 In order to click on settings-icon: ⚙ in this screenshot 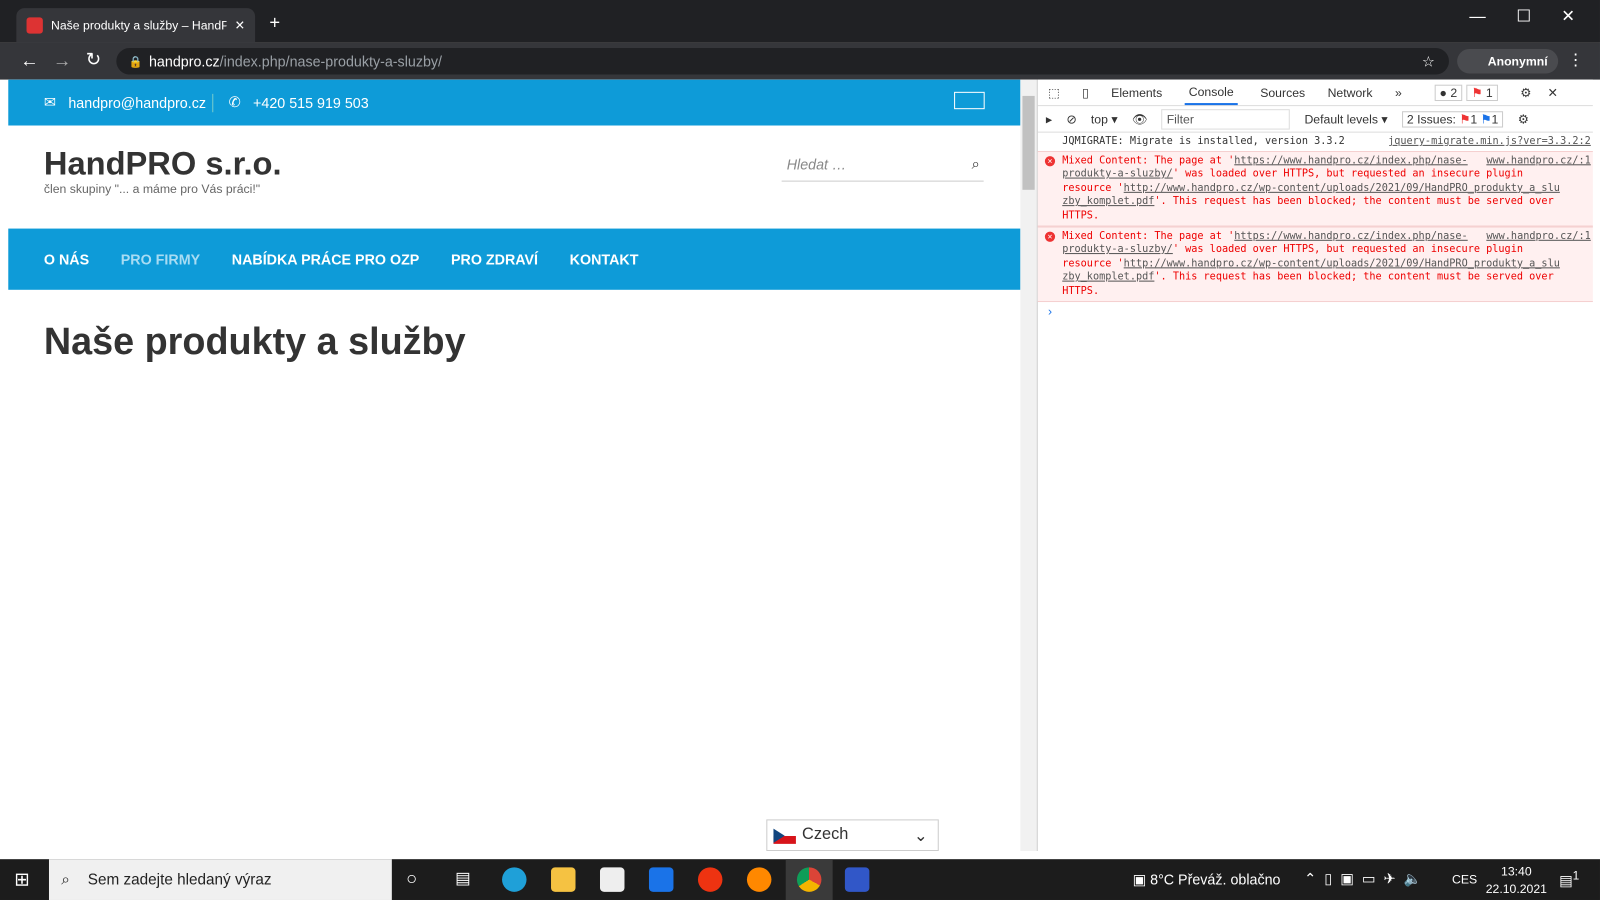, I will do `click(1525, 92)`.